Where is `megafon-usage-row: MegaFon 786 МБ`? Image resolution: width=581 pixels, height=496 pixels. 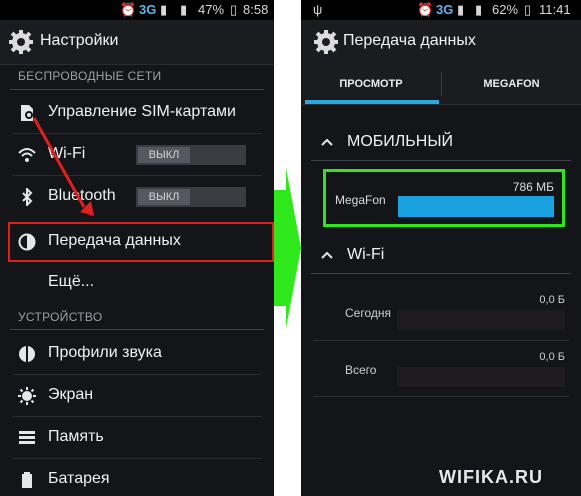
megafon-usage-row: MegaFon 786 МБ is located at coordinates (444, 198).